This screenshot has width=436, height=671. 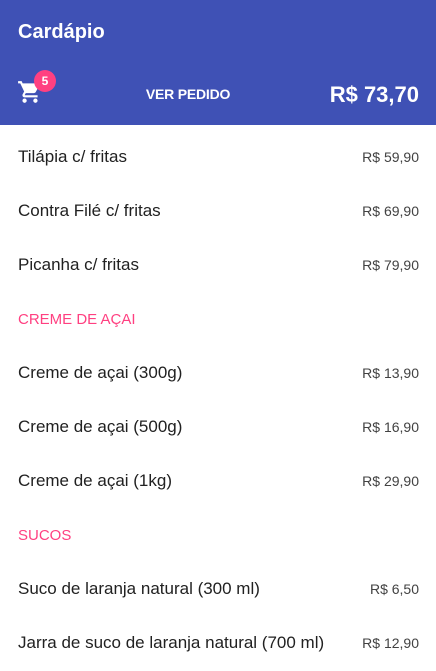 I want to click on menu-item: Creme de açai (500g) R$ 16,90, so click(x=218, y=428).